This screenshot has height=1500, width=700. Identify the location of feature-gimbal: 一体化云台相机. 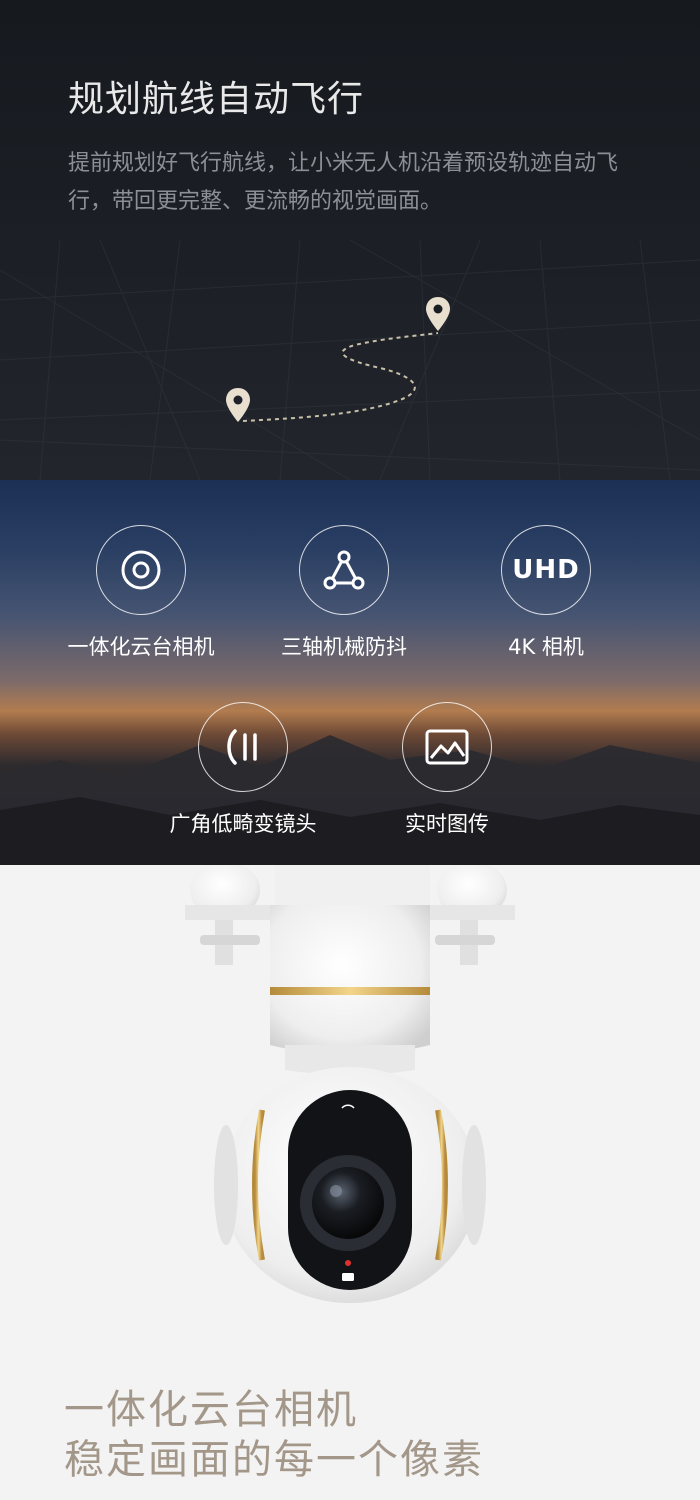
(141, 593).